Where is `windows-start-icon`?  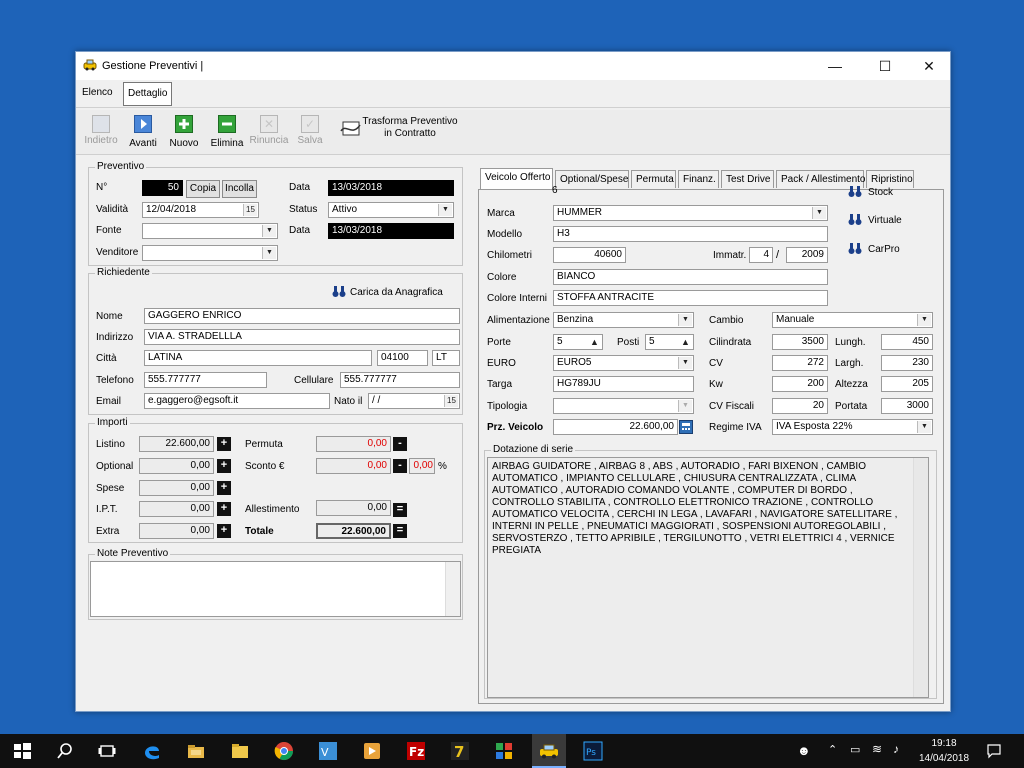
windows-start-icon is located at coordinates (22, 751).